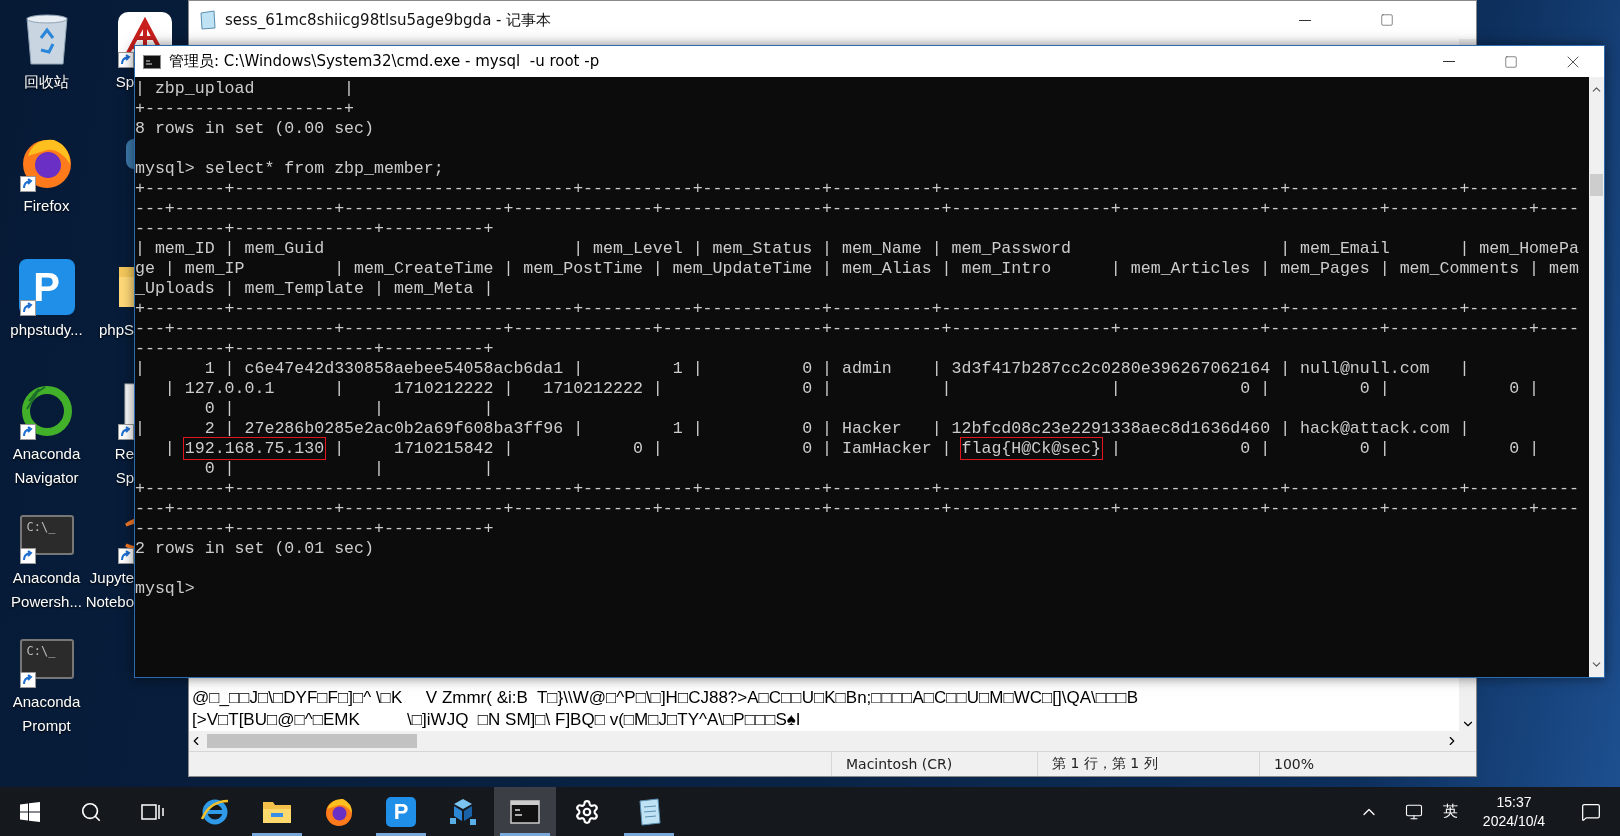 The image size is (1620, 836). Describe the element at coordinates (245, 89) in the screenshot. I see `terminal-line: | zbp_upload |` at that location.